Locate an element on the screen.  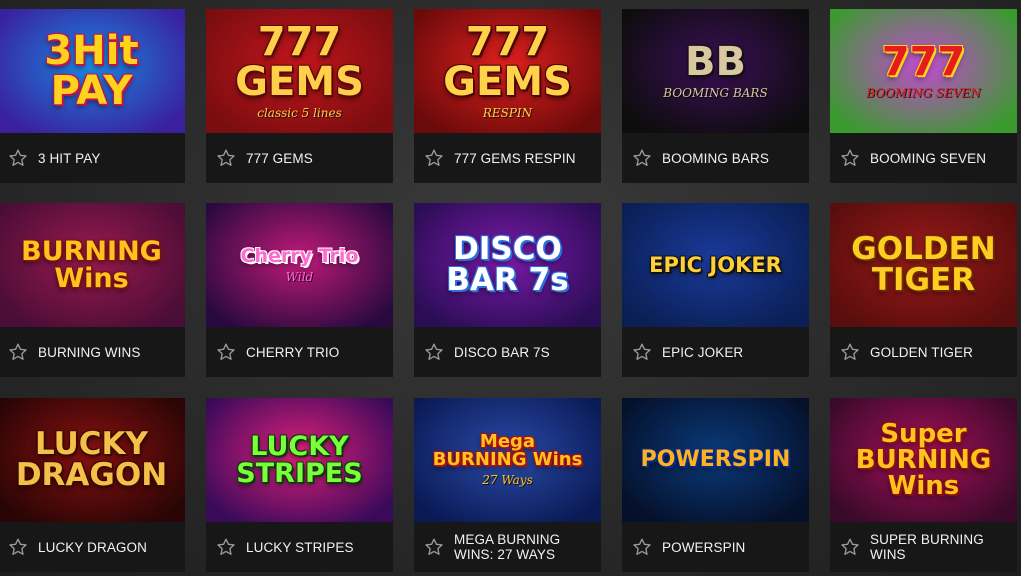
game-title: LUCKY DRAGON is located at coordinates (92, 547).